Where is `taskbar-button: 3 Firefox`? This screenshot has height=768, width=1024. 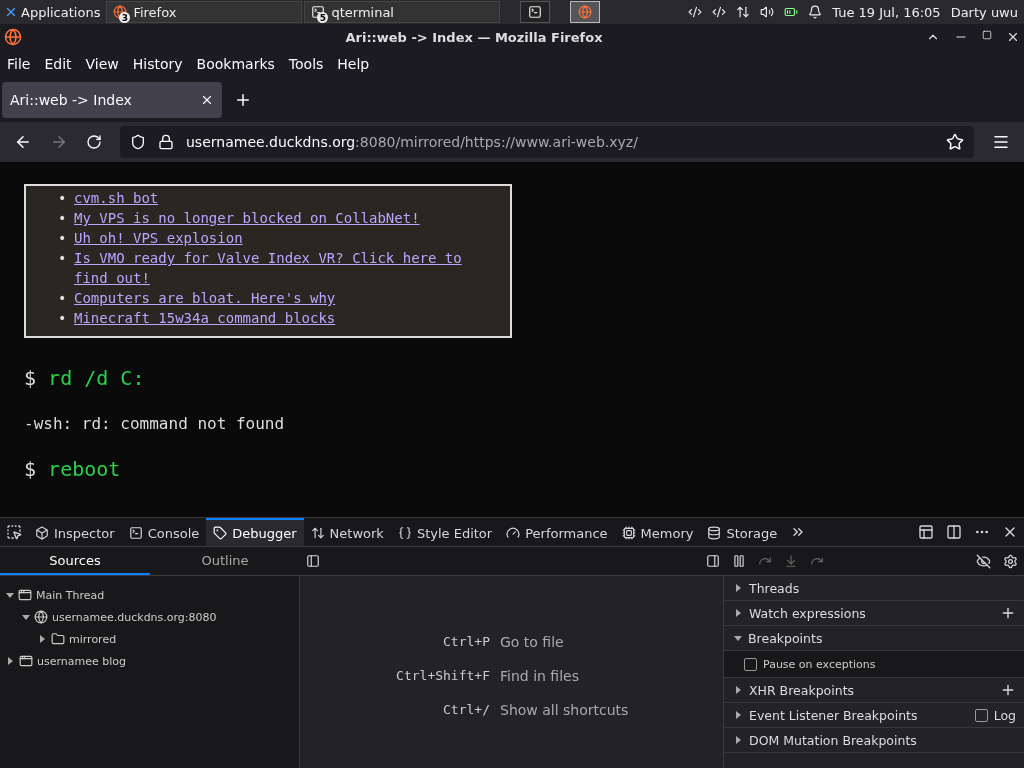 taskbar-button: 3 Firefox is located at coordinates (204, 12).